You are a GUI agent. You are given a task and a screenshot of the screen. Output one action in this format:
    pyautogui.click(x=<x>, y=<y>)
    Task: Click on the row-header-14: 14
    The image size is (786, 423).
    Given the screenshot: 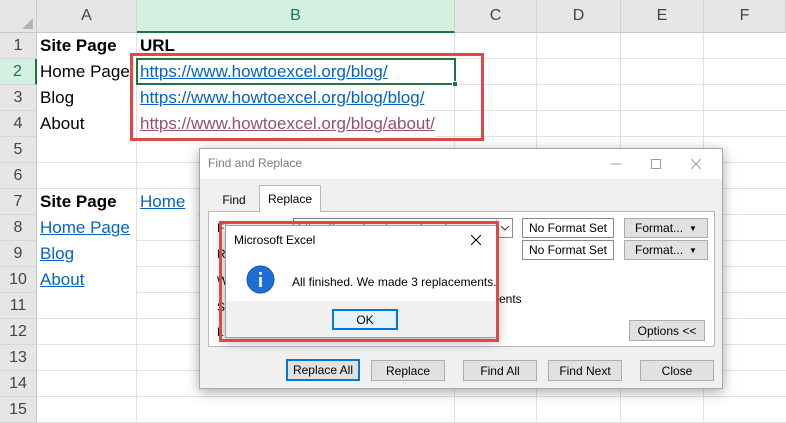 What is the action you would take?
    pyautogui.click(x=18, y=384)
    